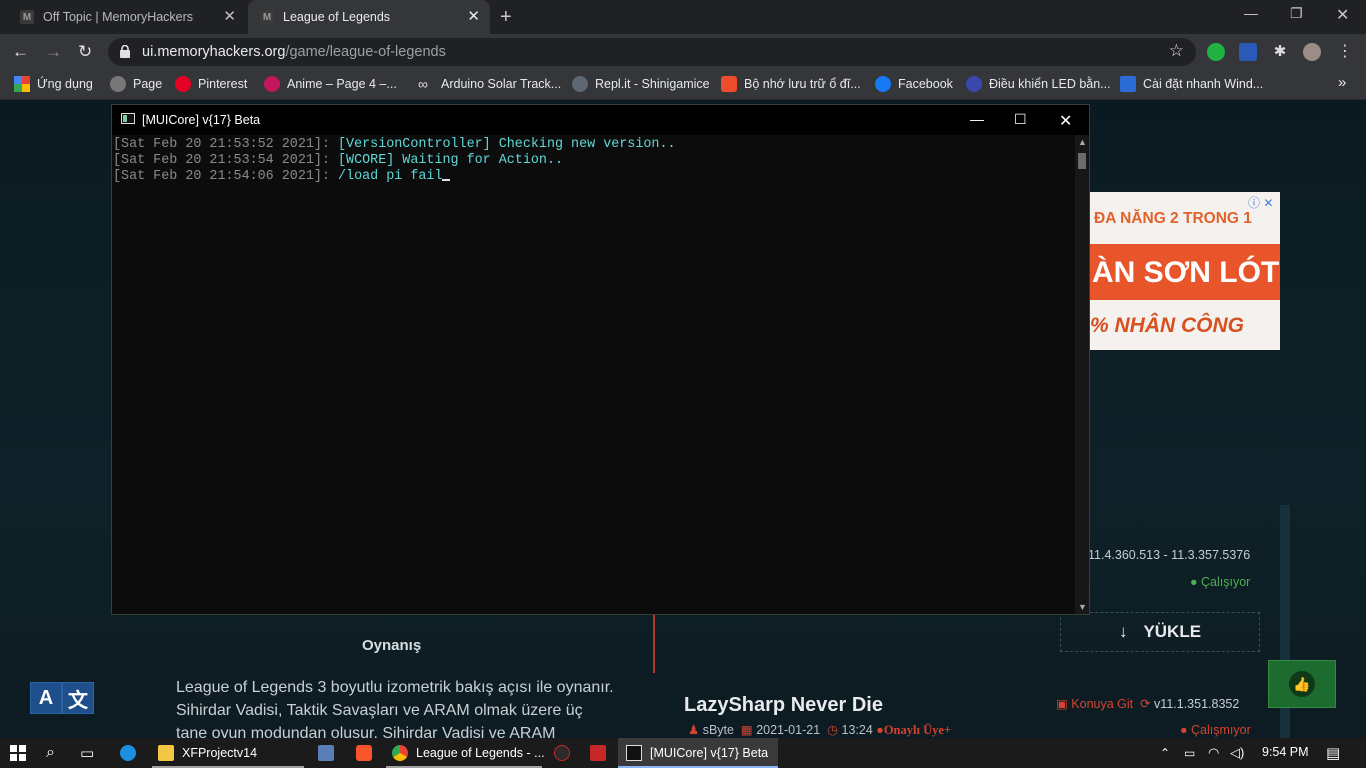 This screenshot has height=768, width=1366. I want to click on notifications-icon: ▤, so click(1333, 753).